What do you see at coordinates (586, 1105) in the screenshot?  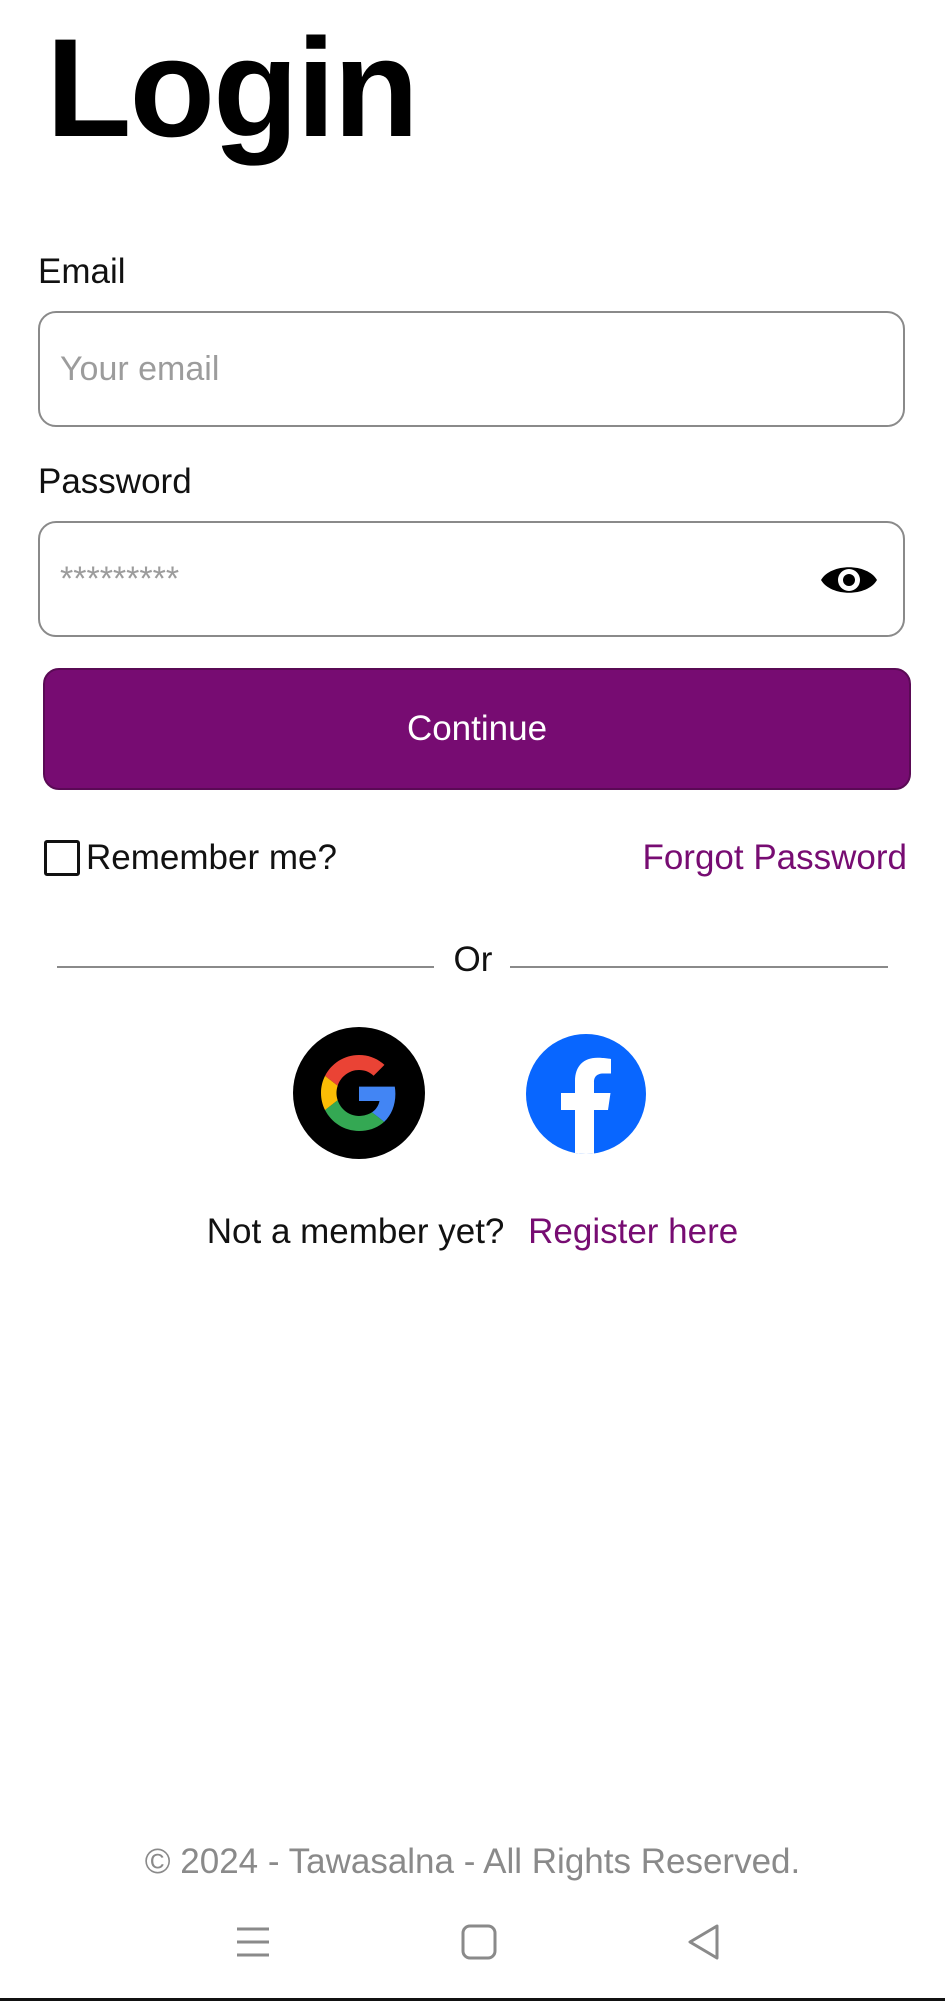 I see `facebook-icon` at bounding box center [586, 1105].